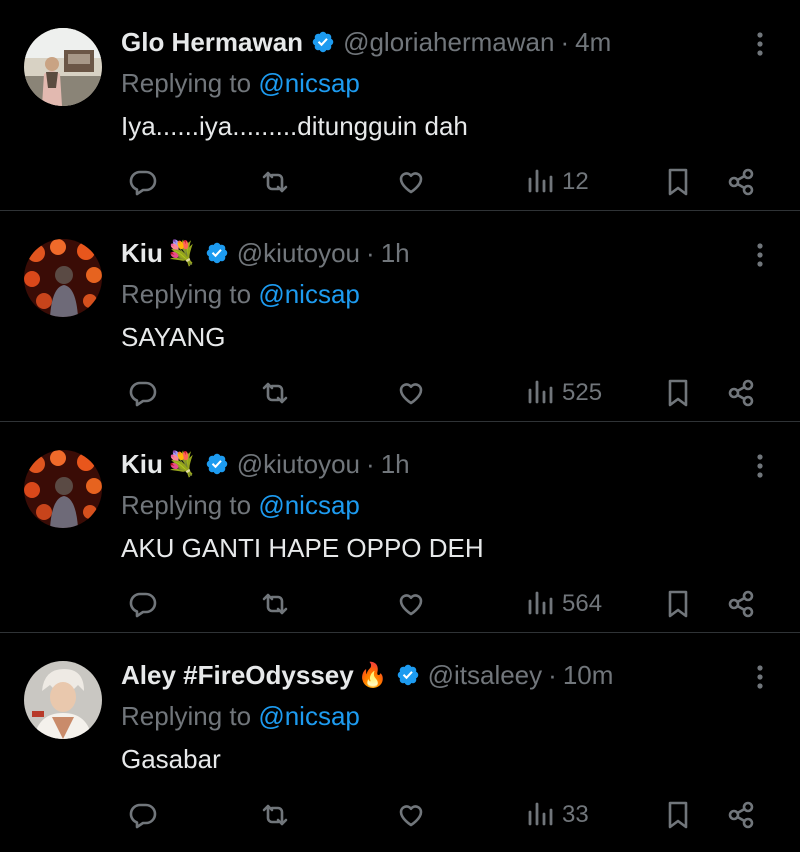 This screenshot has height=852, width=800. I want to click on views-button: 33, so click(556, 815).